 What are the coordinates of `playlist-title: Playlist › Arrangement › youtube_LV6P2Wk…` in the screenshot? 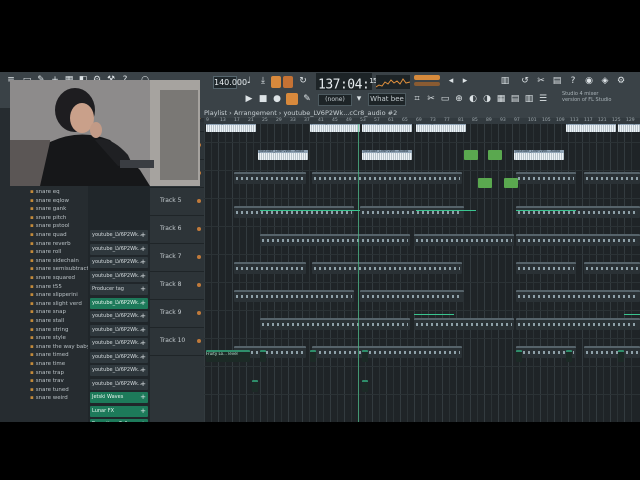 It's located at (420, 113).